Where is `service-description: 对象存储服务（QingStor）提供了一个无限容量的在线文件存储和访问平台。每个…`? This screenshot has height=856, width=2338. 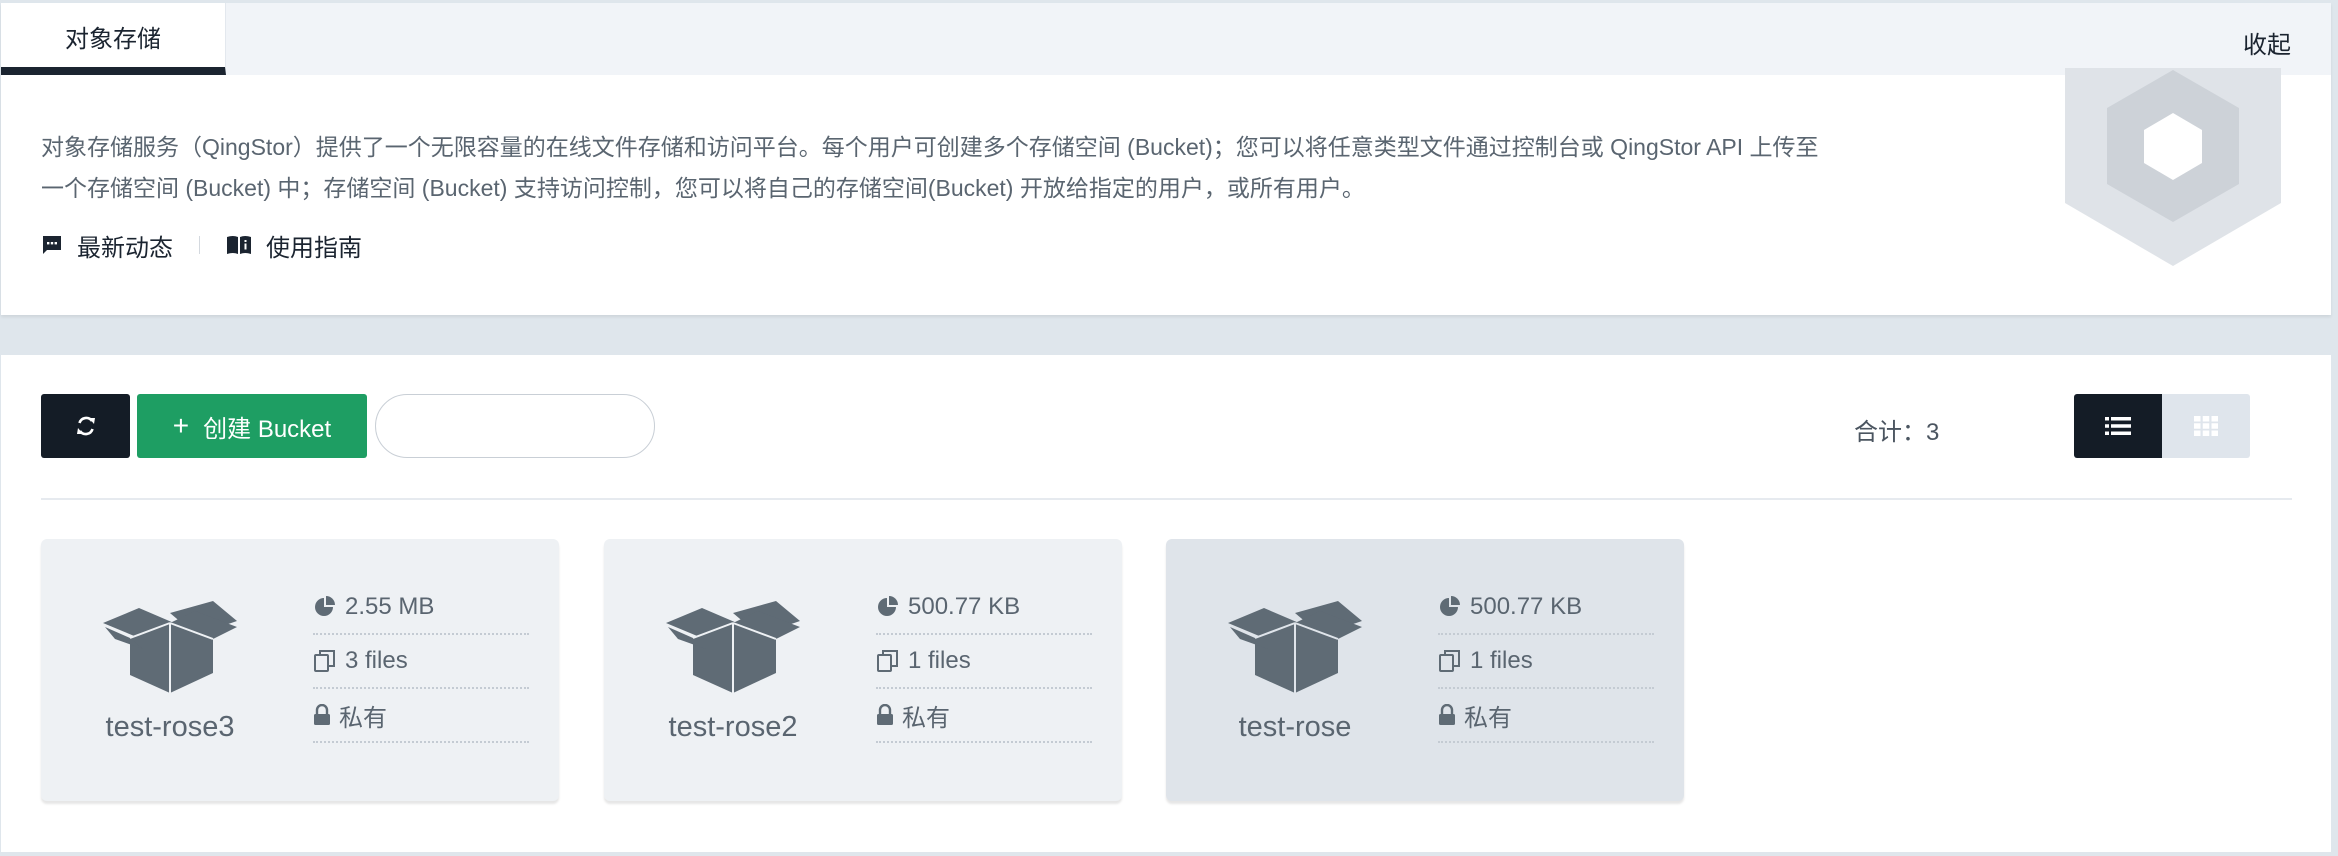
service-description: 对象存储服务（QingStor）提供了一个无限容量的在线文件存储和访问平台。每个… is located at coordinates (986, 168).